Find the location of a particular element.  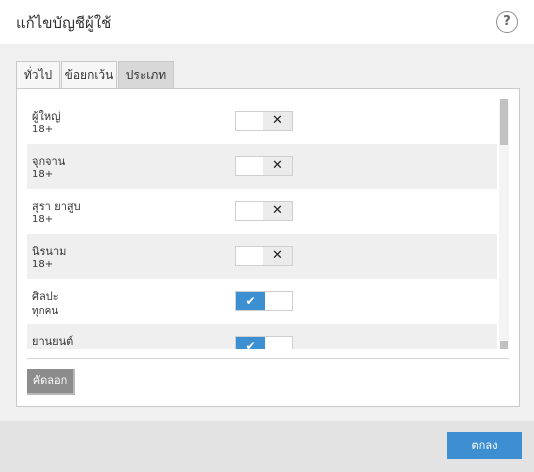

list-scrollbar is located at coordinates (504, 224).